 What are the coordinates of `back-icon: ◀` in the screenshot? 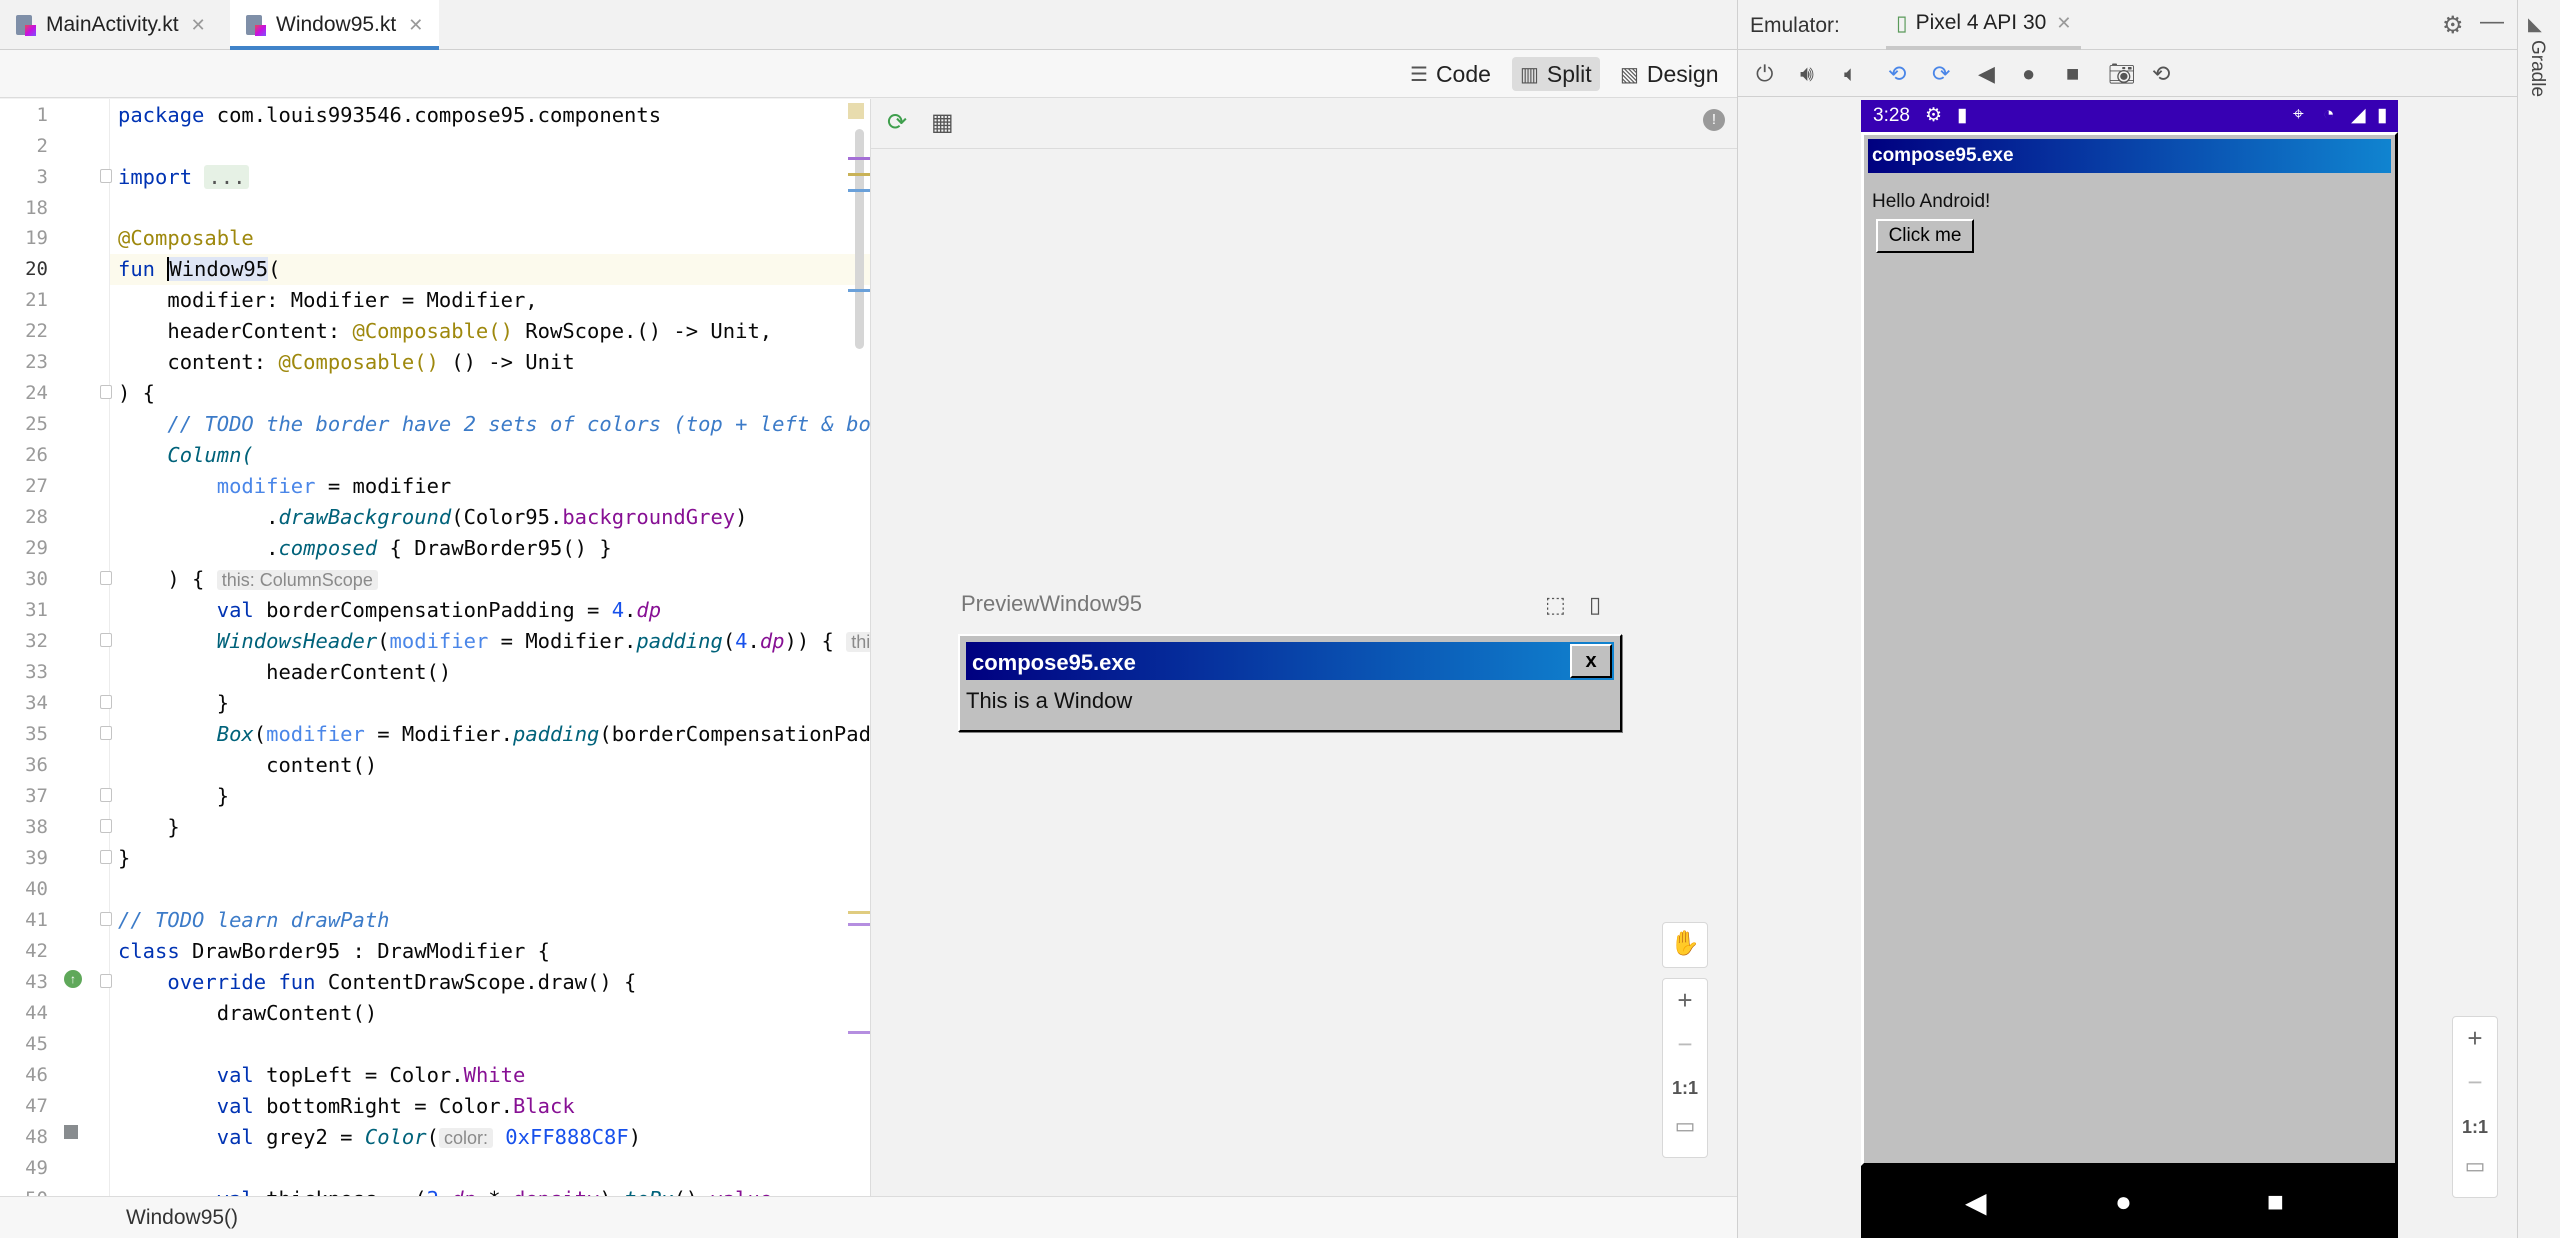 It's located at (1986, 74).